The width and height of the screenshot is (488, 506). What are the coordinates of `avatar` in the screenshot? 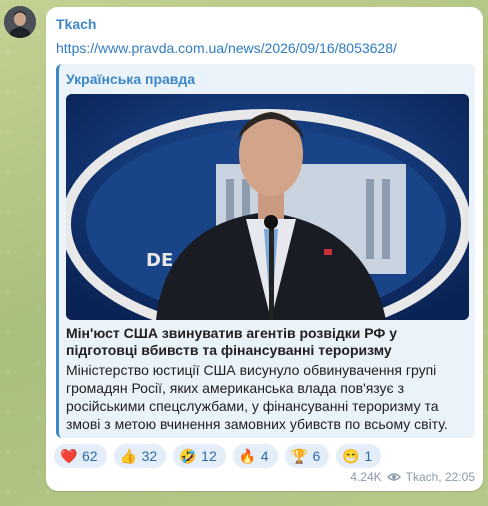 It's located at (20, 22).